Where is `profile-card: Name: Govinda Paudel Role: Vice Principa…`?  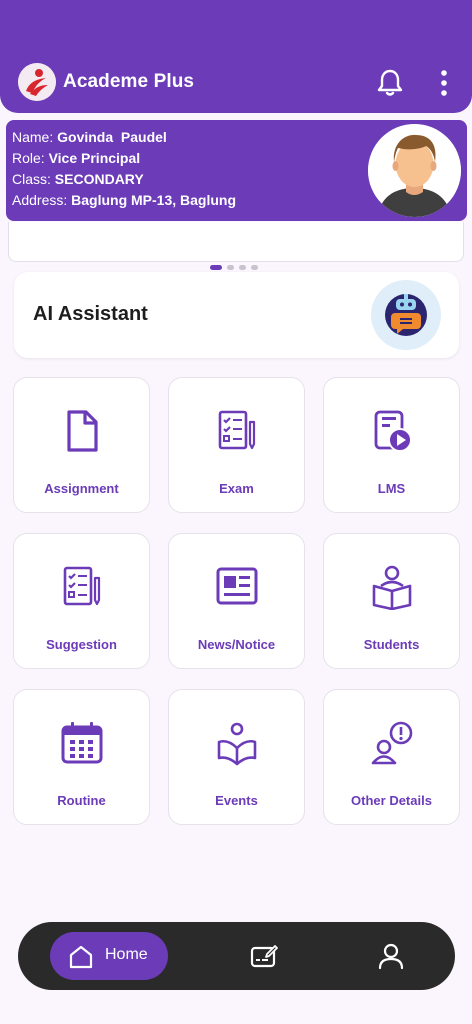
profile-card: Name: Govinda Paudel Role: Vice Principa… is located at coordinates (236, 170).